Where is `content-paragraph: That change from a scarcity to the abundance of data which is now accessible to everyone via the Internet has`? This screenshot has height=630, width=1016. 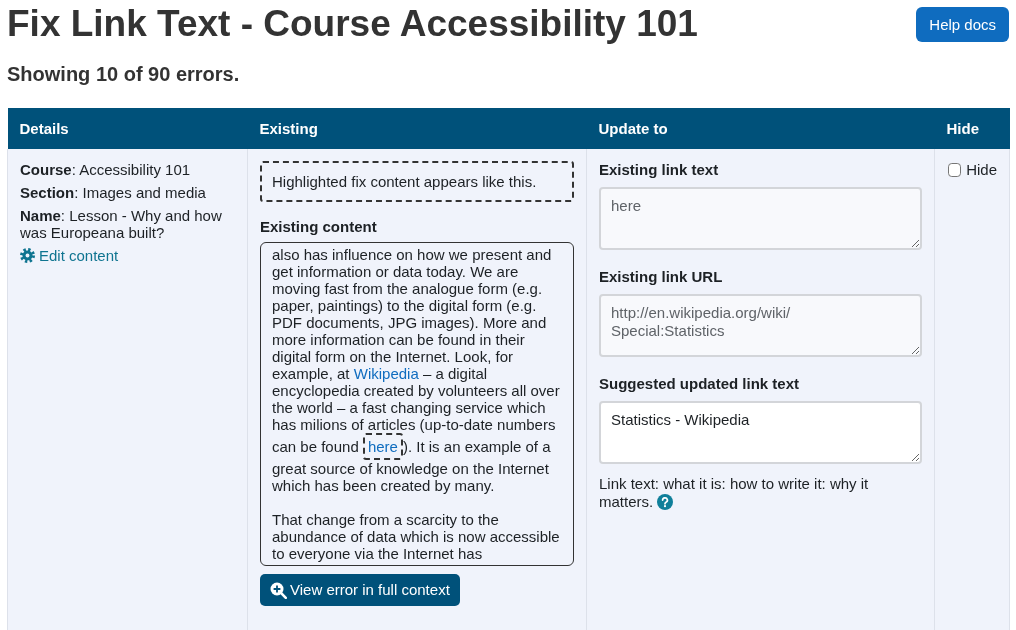
content-paragraph: That change from a scarcity to the abundance of data which is now accessible to everyone via the Internet has is located at coordinates (416, 536).